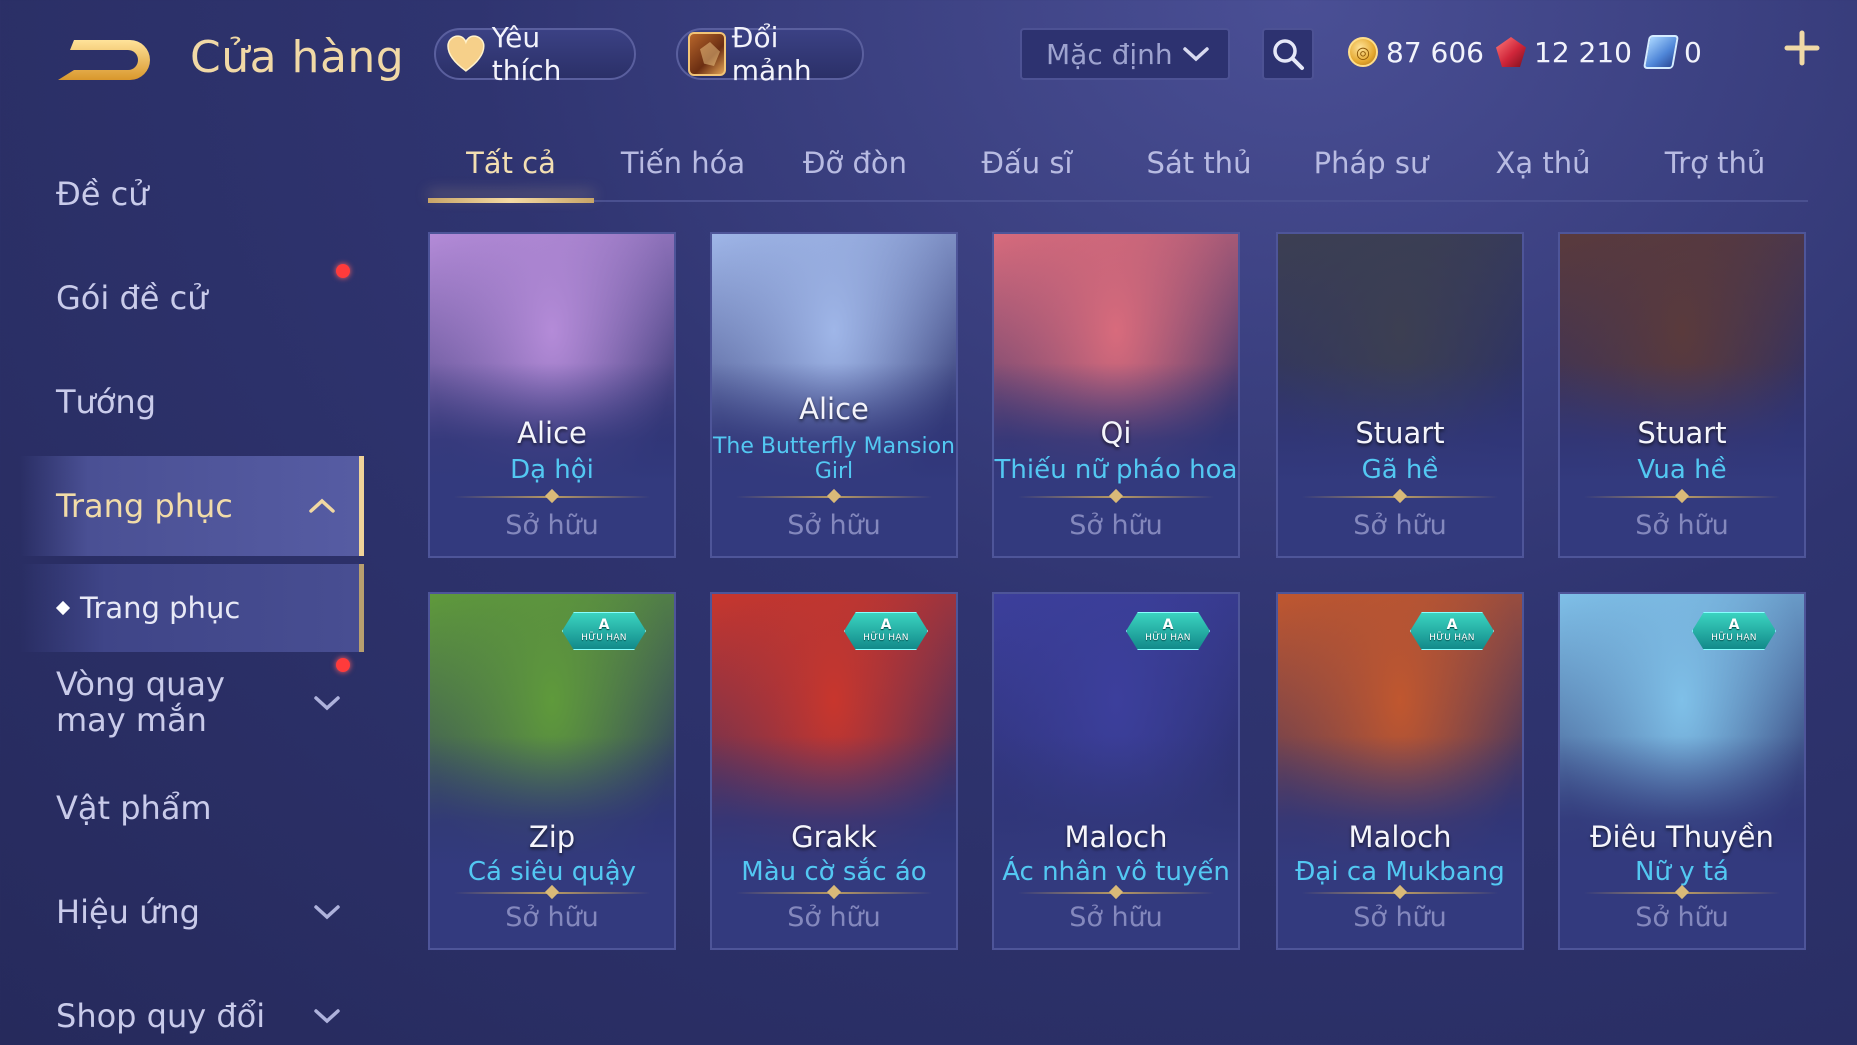 This screenshot has width=1857, height=1045. I want to click on hero-name: Stuart, so click(1400, 433).